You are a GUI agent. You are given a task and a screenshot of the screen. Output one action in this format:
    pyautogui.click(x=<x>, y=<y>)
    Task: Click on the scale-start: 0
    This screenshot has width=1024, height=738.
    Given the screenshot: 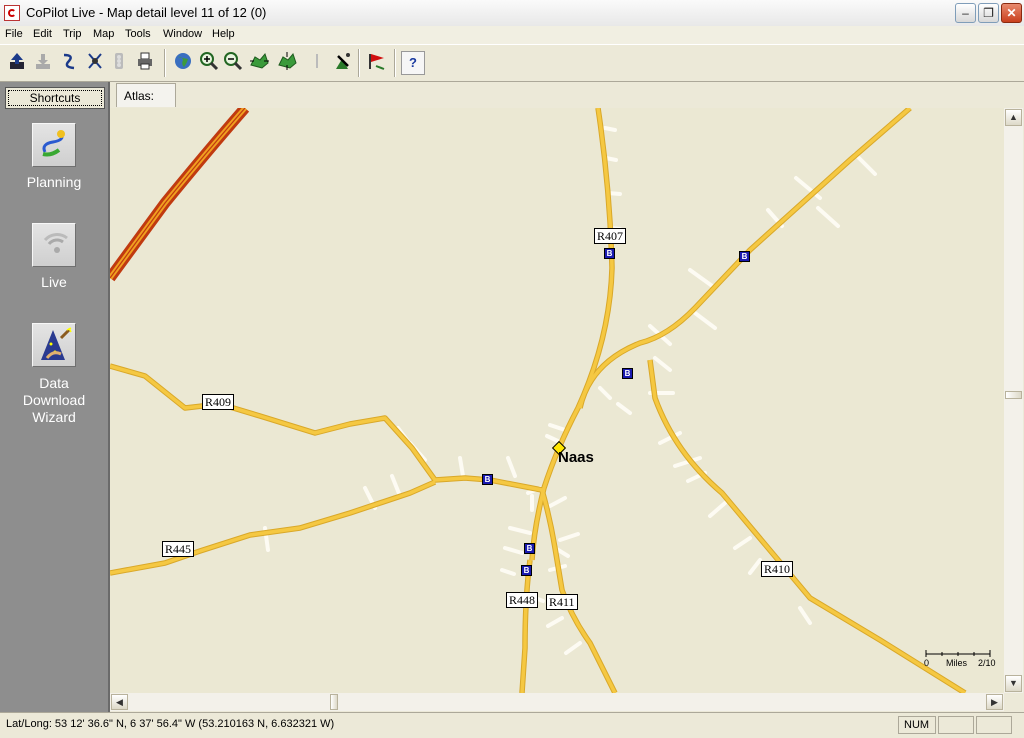 What is the action you would take?
    pyautogui.click(x=927, y=663)
    